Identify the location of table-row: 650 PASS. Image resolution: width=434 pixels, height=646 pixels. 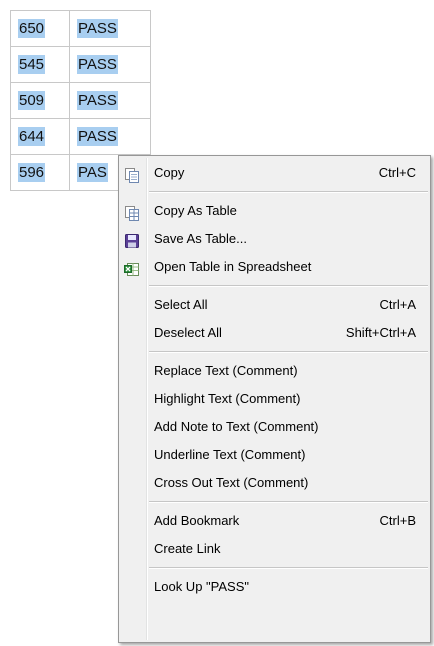
(80, 28).